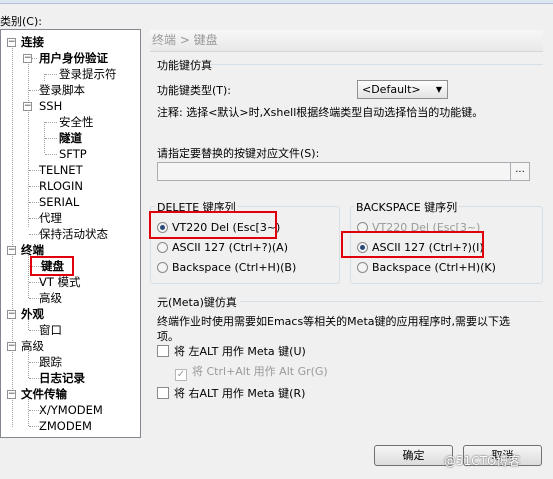 The width and height of the screenshot is (553, 479). What do you see at coordinates (260, 371) in the screenshot?
I see `ctrl-alt-altgr-label: 将 Ctrl+Alt 用作 Alt Gr(G)` at bounding box center [260, 371].